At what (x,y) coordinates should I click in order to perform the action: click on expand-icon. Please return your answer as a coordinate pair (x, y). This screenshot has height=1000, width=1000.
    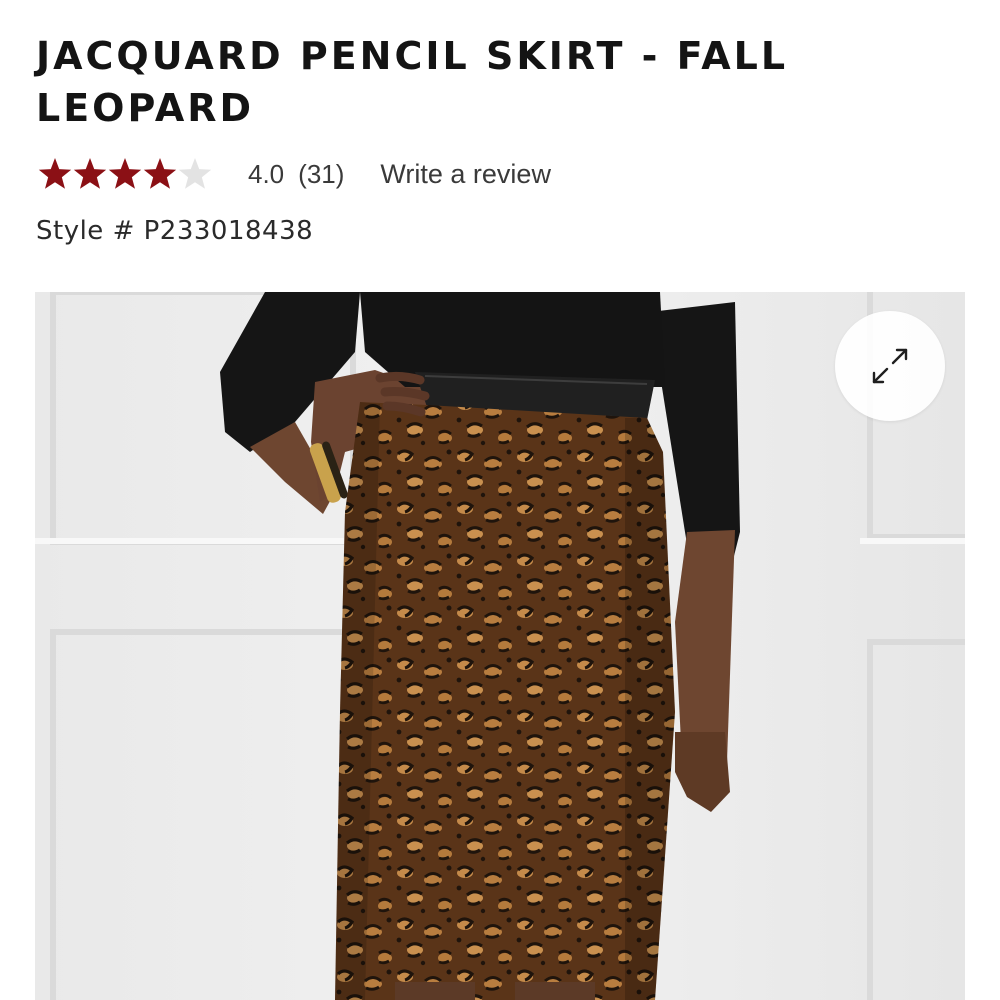
    Looking at the image, I should click on (890, 366).